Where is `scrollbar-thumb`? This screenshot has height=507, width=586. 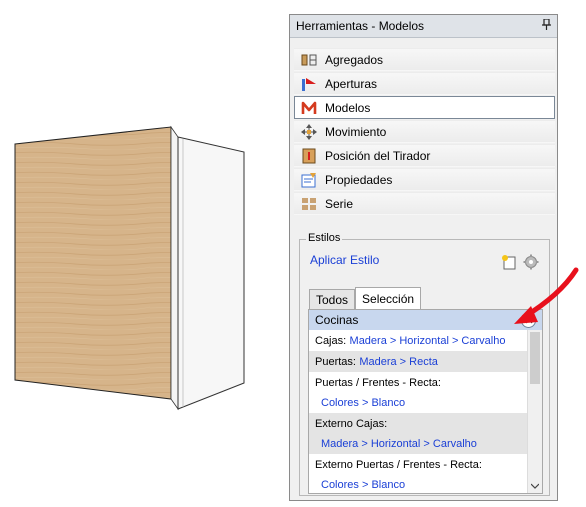
scrollbar-thumb is located at coordinates (535, 358).